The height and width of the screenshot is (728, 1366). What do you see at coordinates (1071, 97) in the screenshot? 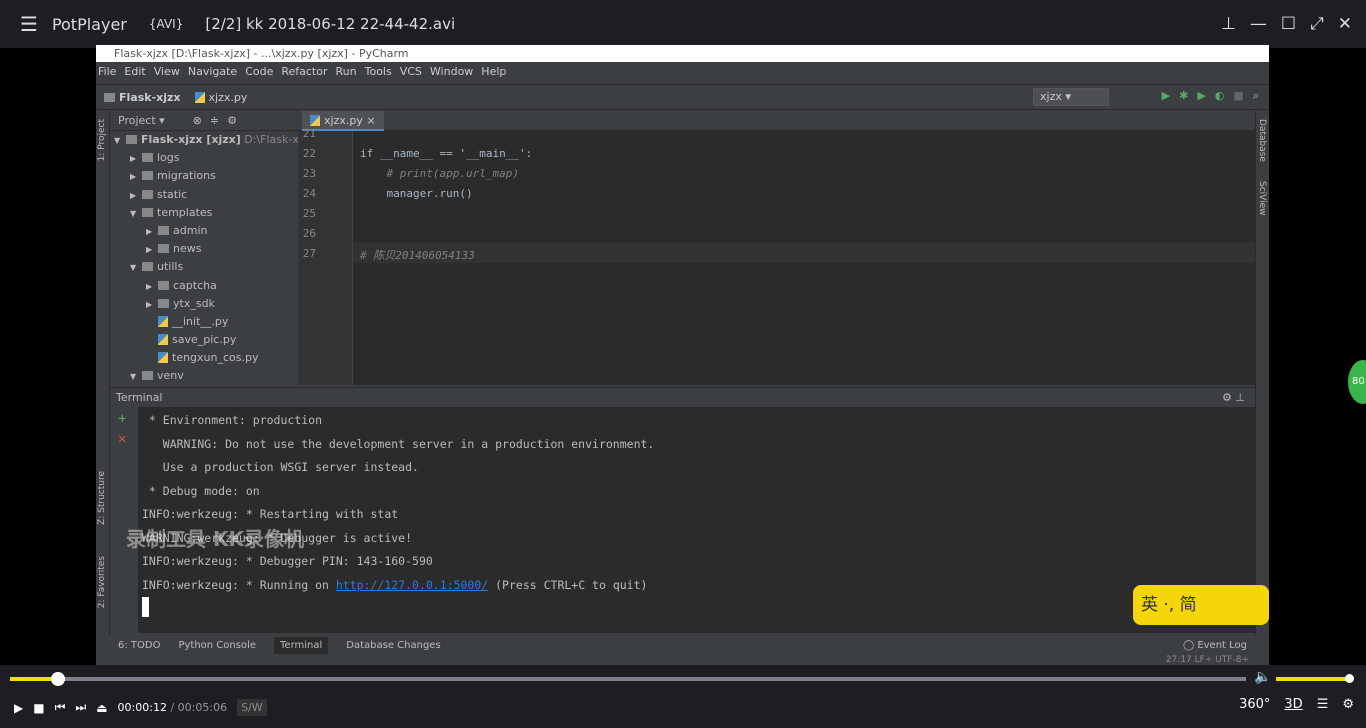
I see `run-config-select: xjzx ▾` at bounding box center [1071, 97].